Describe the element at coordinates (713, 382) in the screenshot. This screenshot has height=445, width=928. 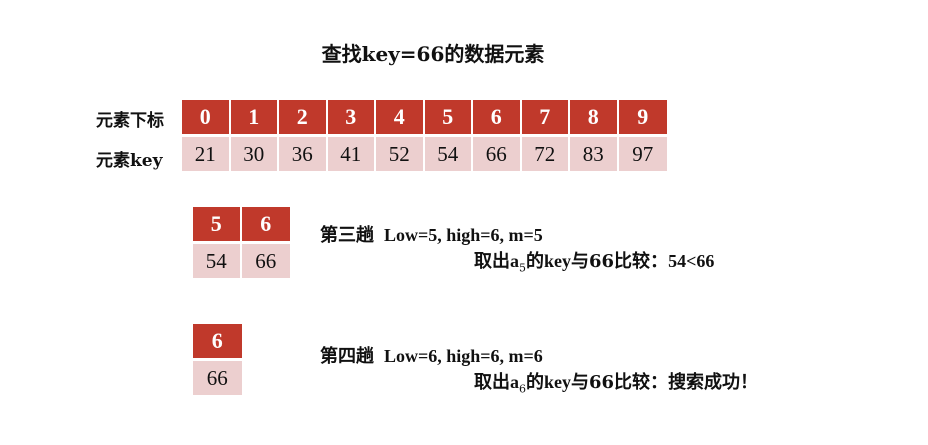
I see `compare-result: 搜索成功！` at that location.